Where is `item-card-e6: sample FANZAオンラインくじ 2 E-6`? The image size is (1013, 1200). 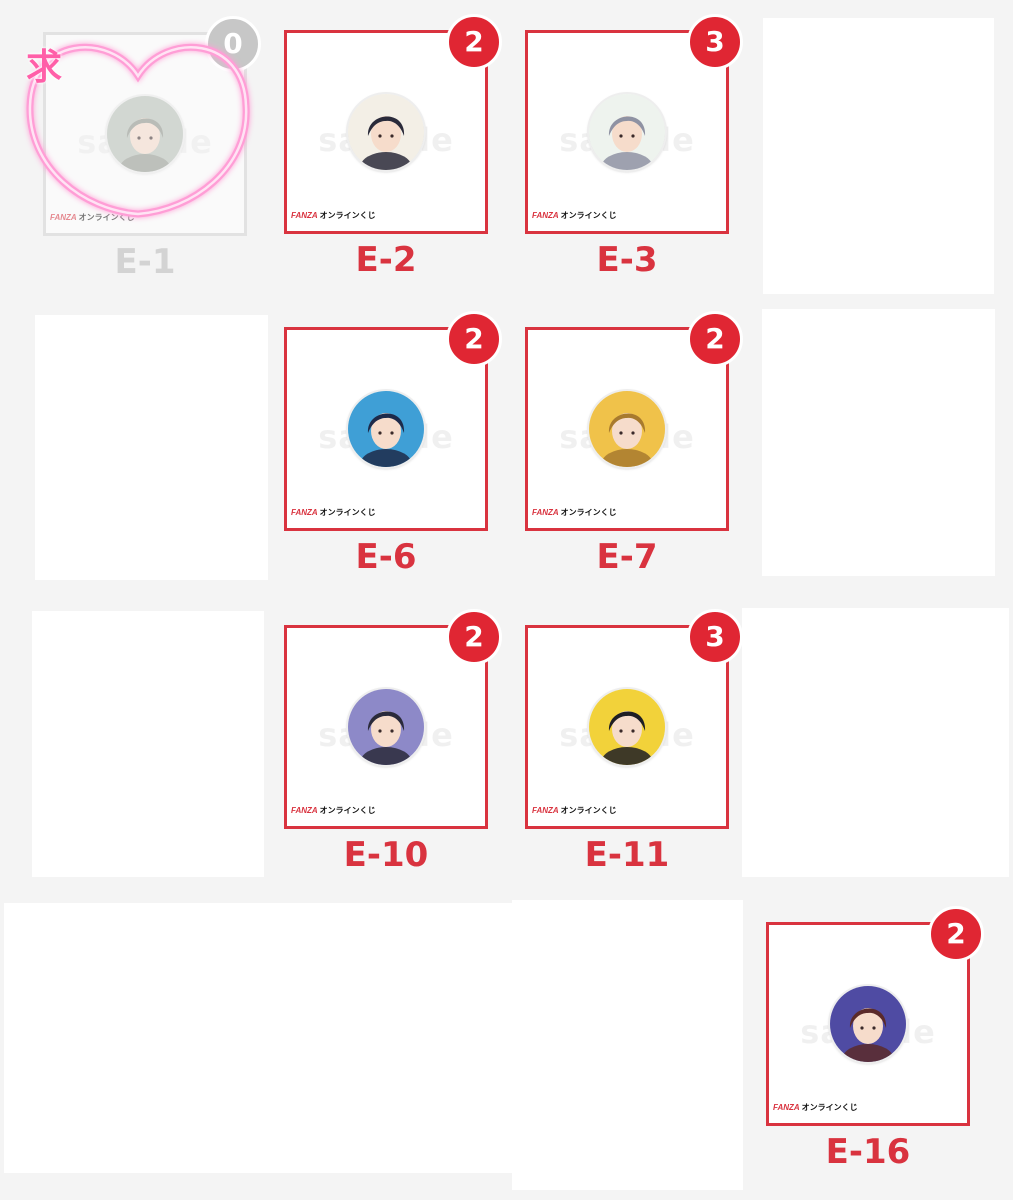 item-card-e6: sample FANZAオンラインくじ 2 E-6 is located at coordinates (393, 446).